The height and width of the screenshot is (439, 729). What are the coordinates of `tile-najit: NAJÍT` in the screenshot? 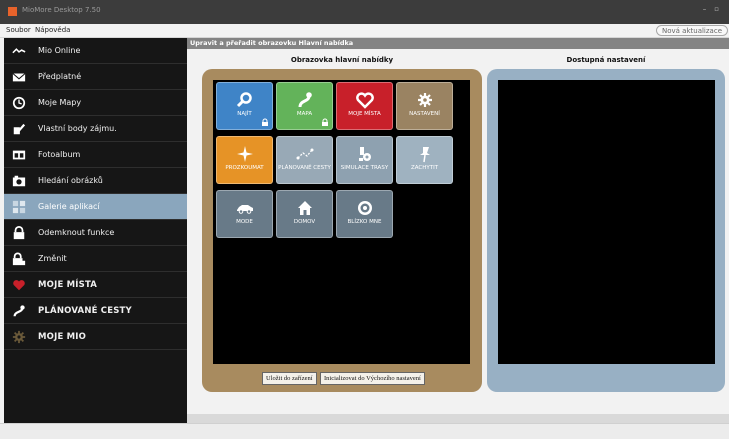 It's located at (244, 106).